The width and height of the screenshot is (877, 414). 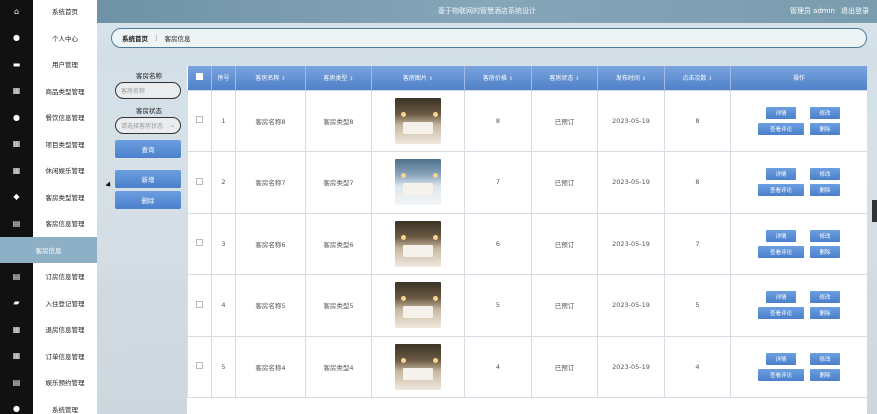 What do you see at coordinates (48, 223) in the screenshot?
I see `sidebar-item-8: ▤ 客房信息管理` at bounding box center [48, 223].